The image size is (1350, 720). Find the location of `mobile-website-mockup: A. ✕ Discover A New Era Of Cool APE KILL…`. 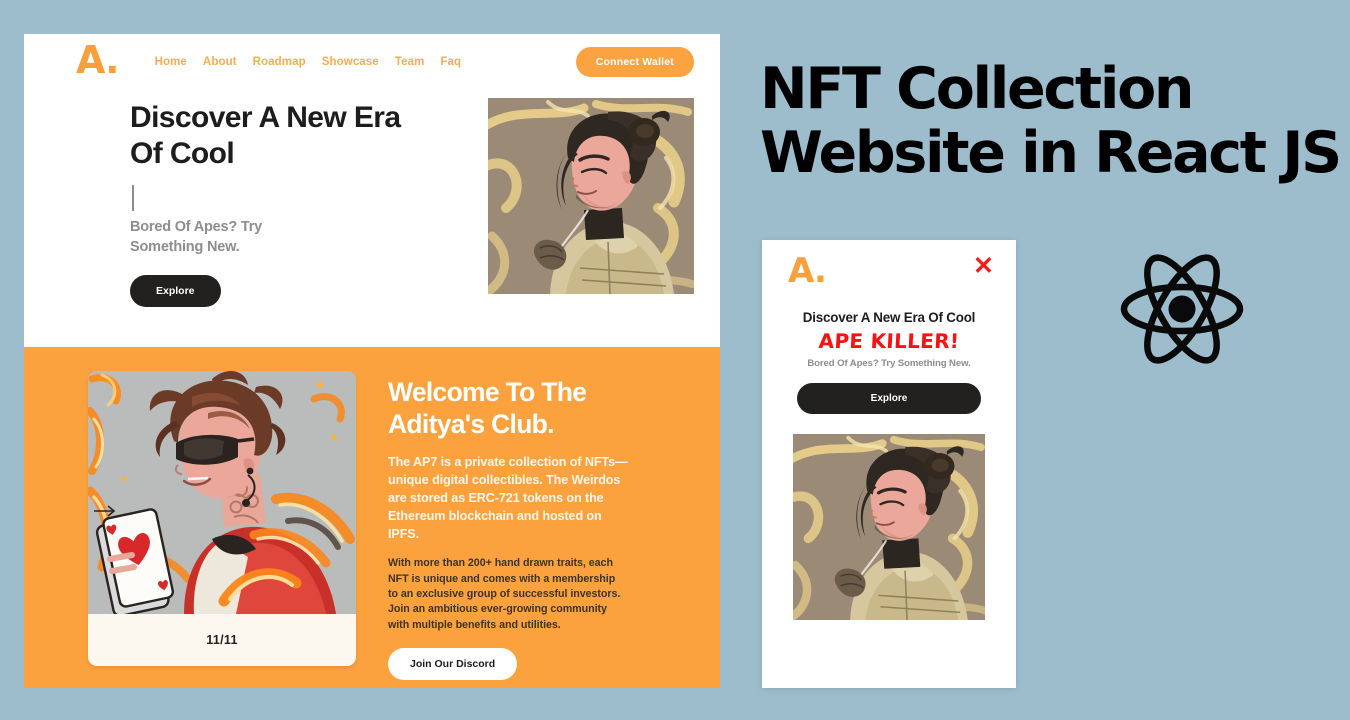

mobile-website-mockup: A. ✕ Discover A New Era Of Cool APE KILL… is located at coordinates (889, 464).